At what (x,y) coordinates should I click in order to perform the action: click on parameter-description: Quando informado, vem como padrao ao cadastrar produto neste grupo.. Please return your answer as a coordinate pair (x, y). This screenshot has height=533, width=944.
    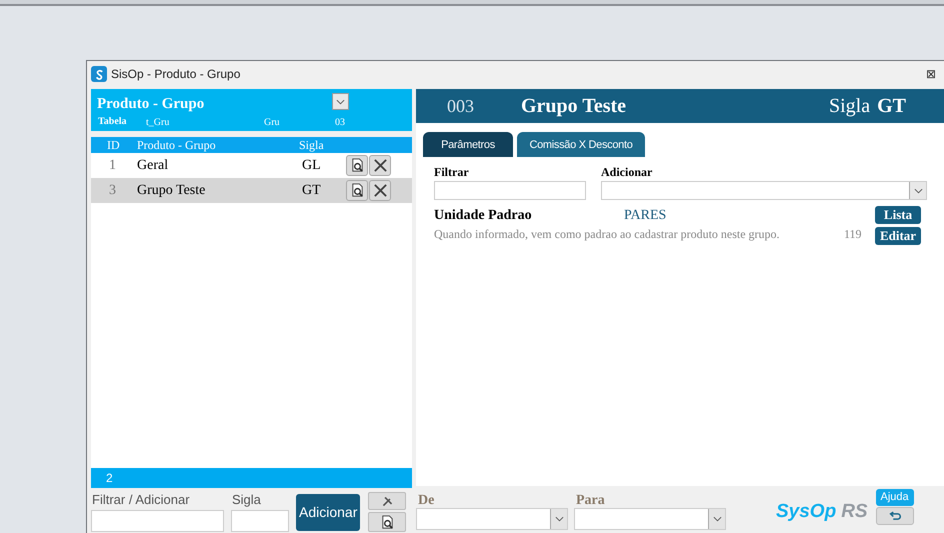
    Looking at the image, I should click on (607, 234).